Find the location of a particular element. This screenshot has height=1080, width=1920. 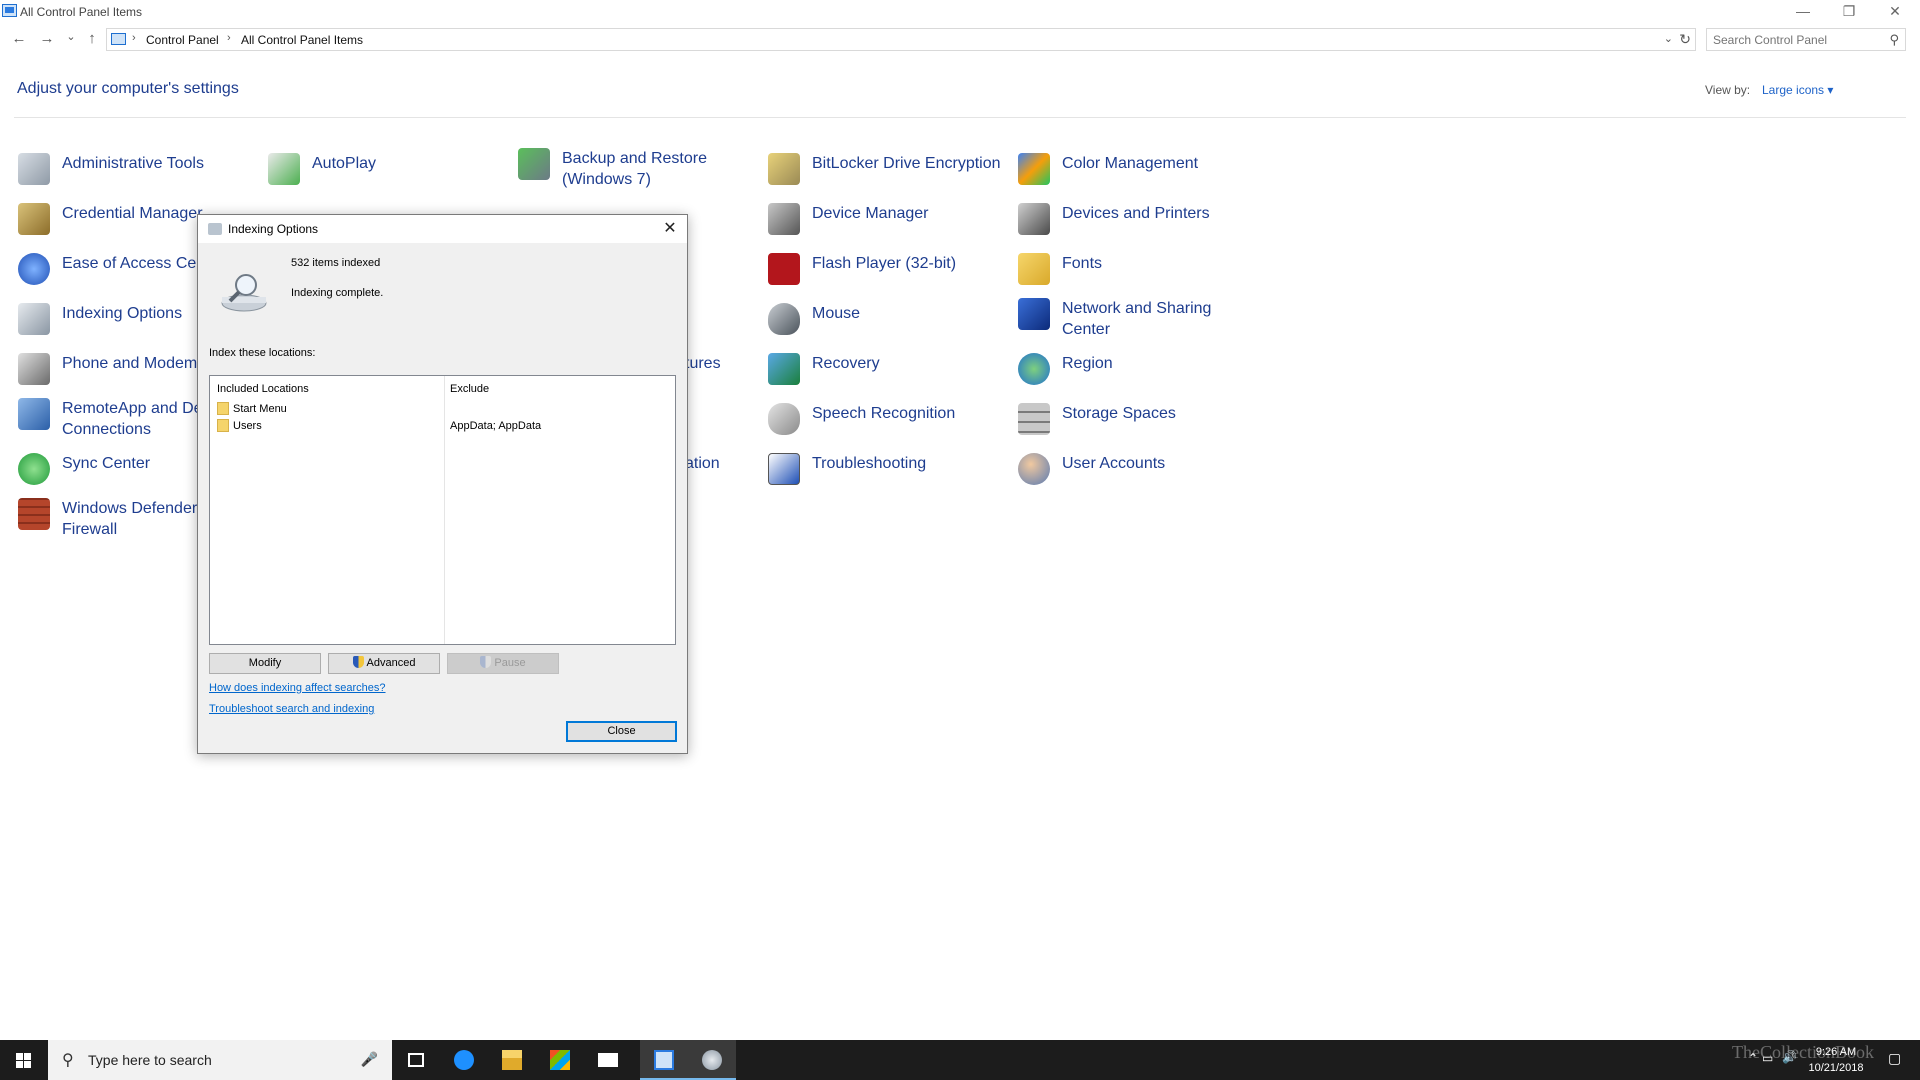

printer-icon is located at coordinates (1034, 219).